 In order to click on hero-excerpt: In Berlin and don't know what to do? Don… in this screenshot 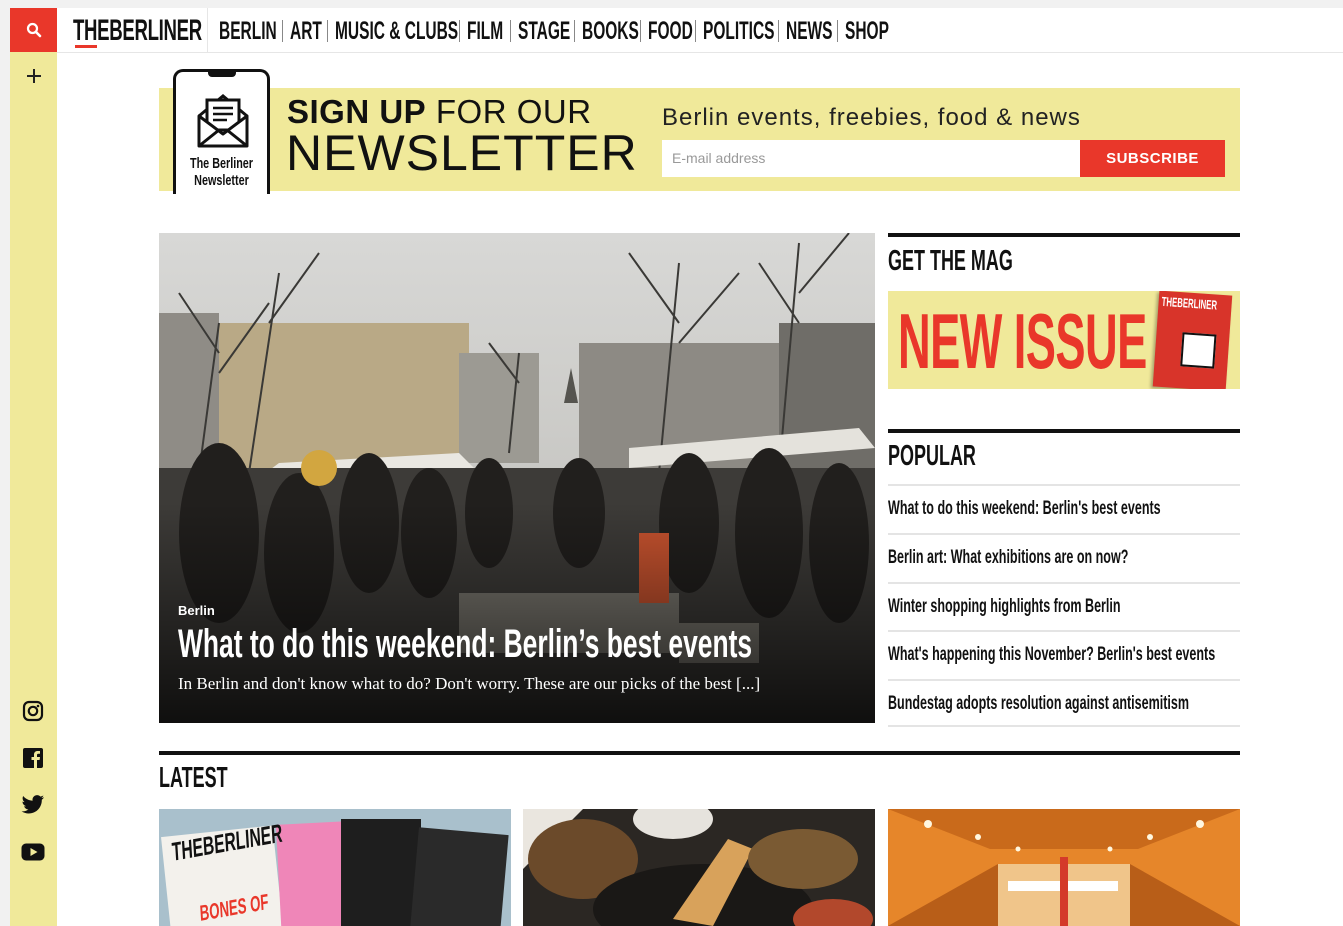, I will do `click(469, 683)`.